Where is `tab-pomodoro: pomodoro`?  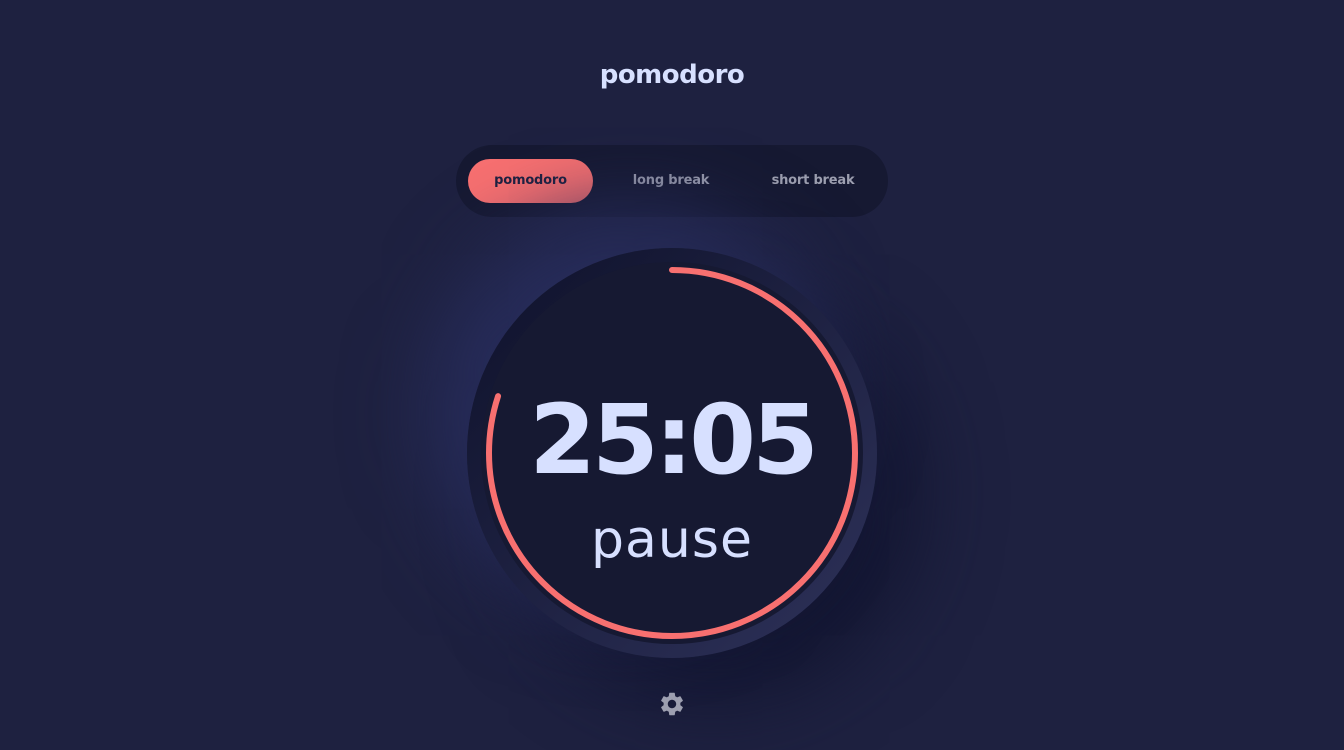 tab-pomodoro: pomodoro is located at coordinates (530, 181).